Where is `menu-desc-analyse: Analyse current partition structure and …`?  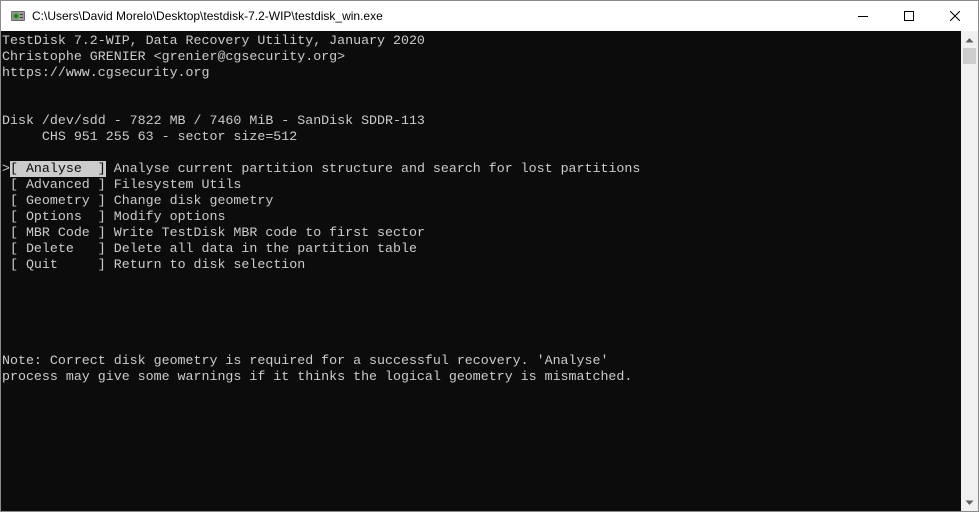
menu-desc-analyse: Analyse current partition structure and … is located at coordinates (373, 168).